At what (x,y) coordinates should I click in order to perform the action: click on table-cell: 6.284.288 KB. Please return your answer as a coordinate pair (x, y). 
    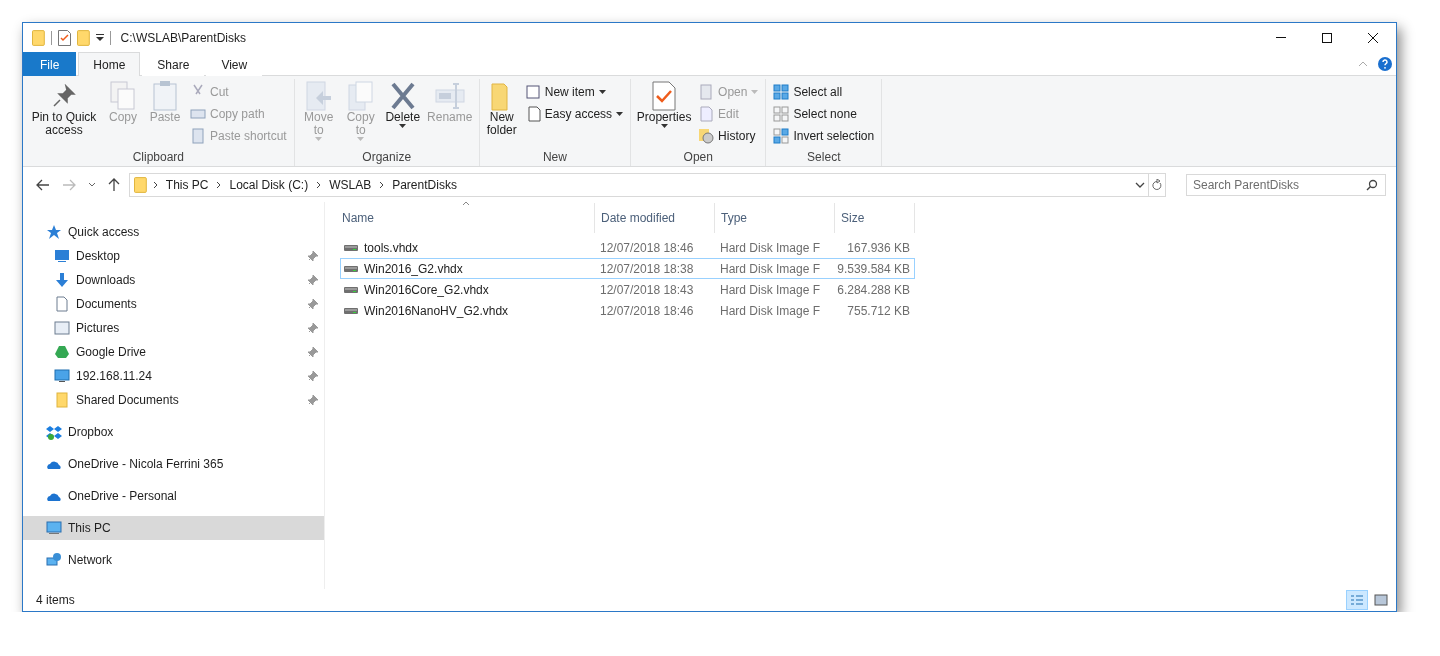
    Looking at the image, I should click on (873, 289).